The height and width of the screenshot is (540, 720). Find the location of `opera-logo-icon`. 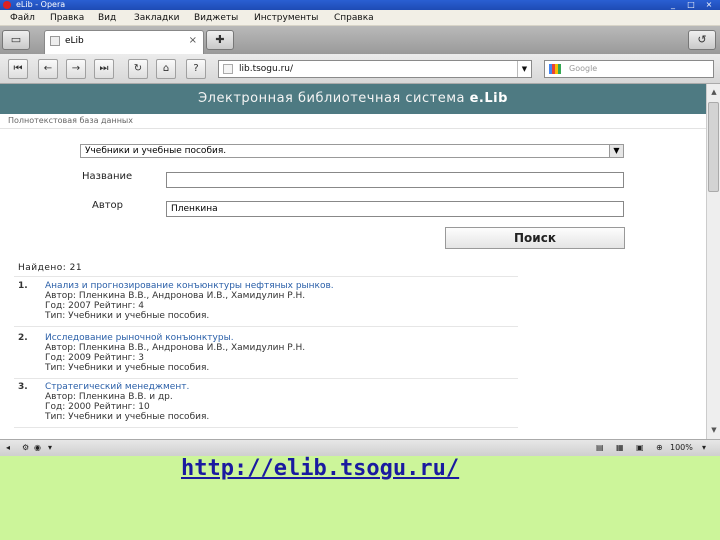

opera-logo-icon is located at coordinates (7, 5).